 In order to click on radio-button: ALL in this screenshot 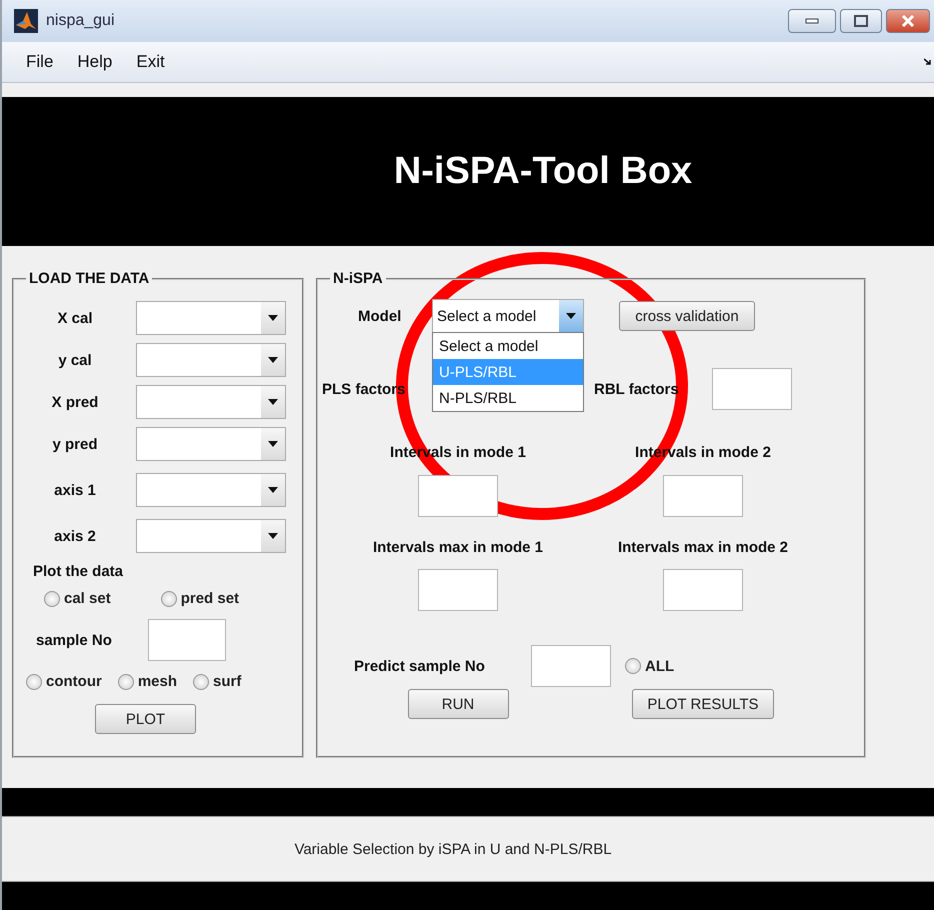, I will do `click(649, 666)`.